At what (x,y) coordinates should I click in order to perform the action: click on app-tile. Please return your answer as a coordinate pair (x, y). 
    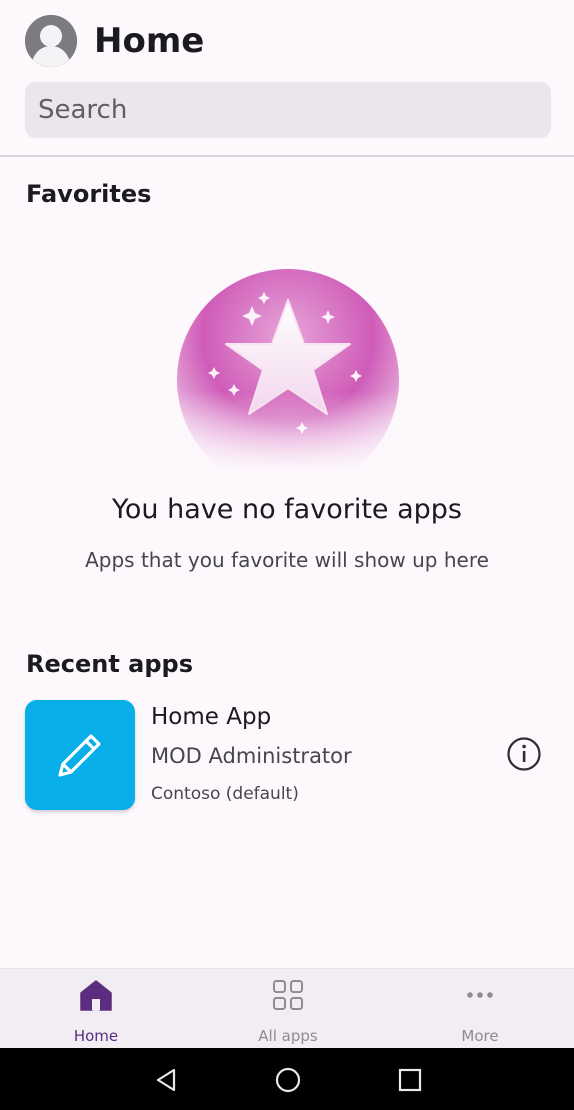
    Looking at the image, I should click on (80, 755).